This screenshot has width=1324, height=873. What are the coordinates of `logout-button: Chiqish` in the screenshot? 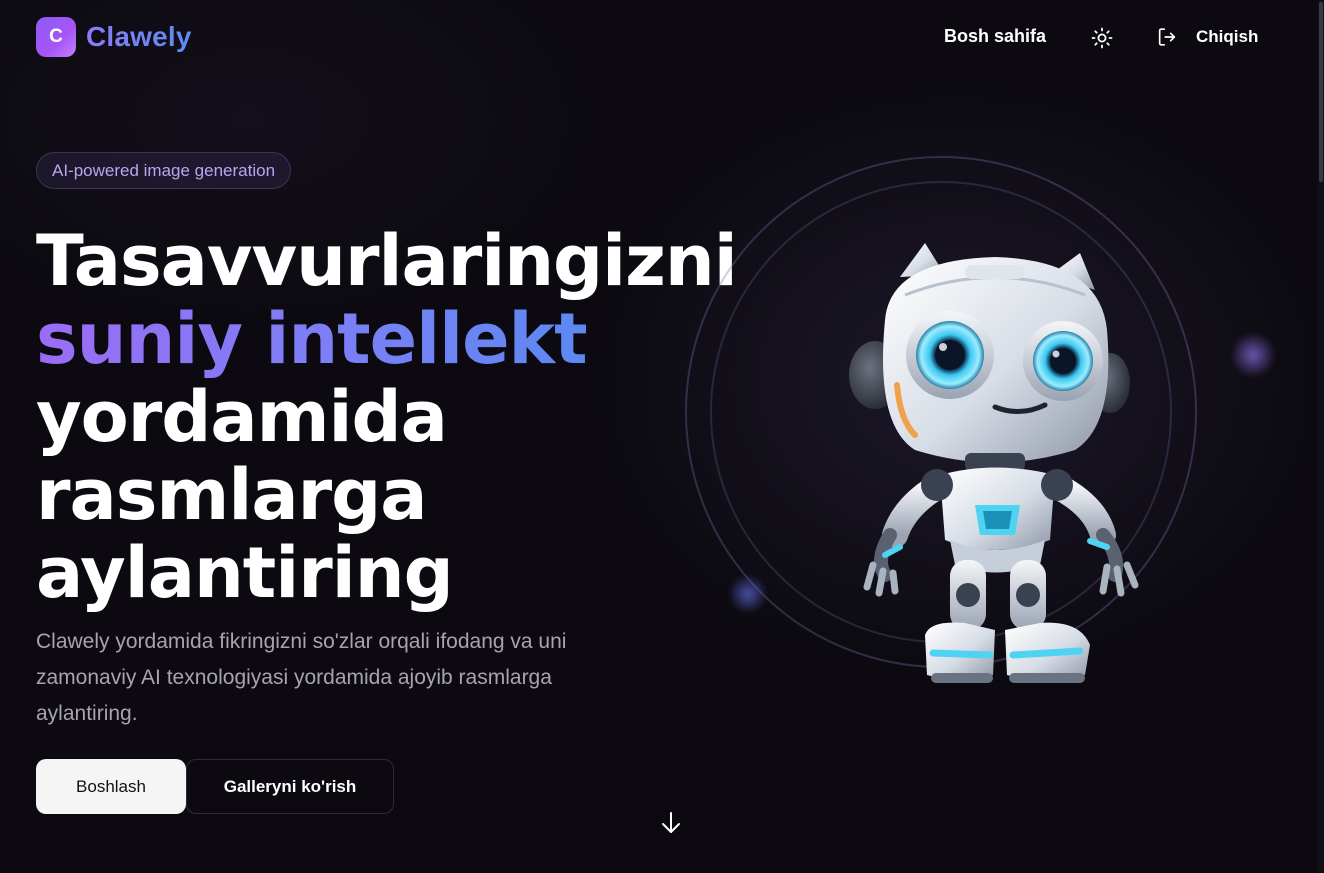 It's located at (1207, 37).